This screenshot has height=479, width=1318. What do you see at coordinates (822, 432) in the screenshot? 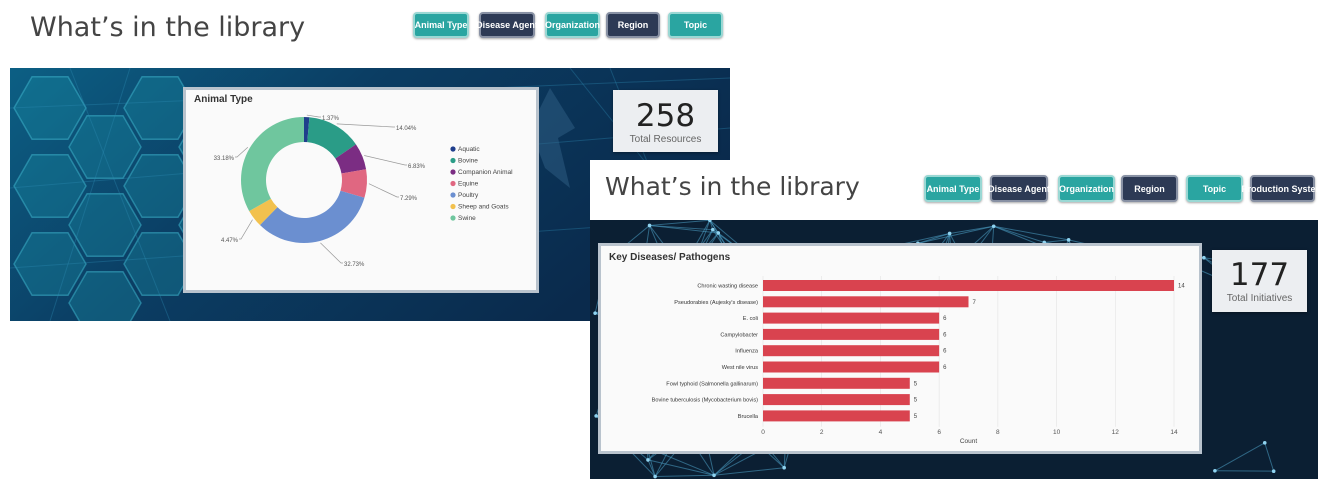
I see `x-tick-label: 2` at bounding box center [822, 432].